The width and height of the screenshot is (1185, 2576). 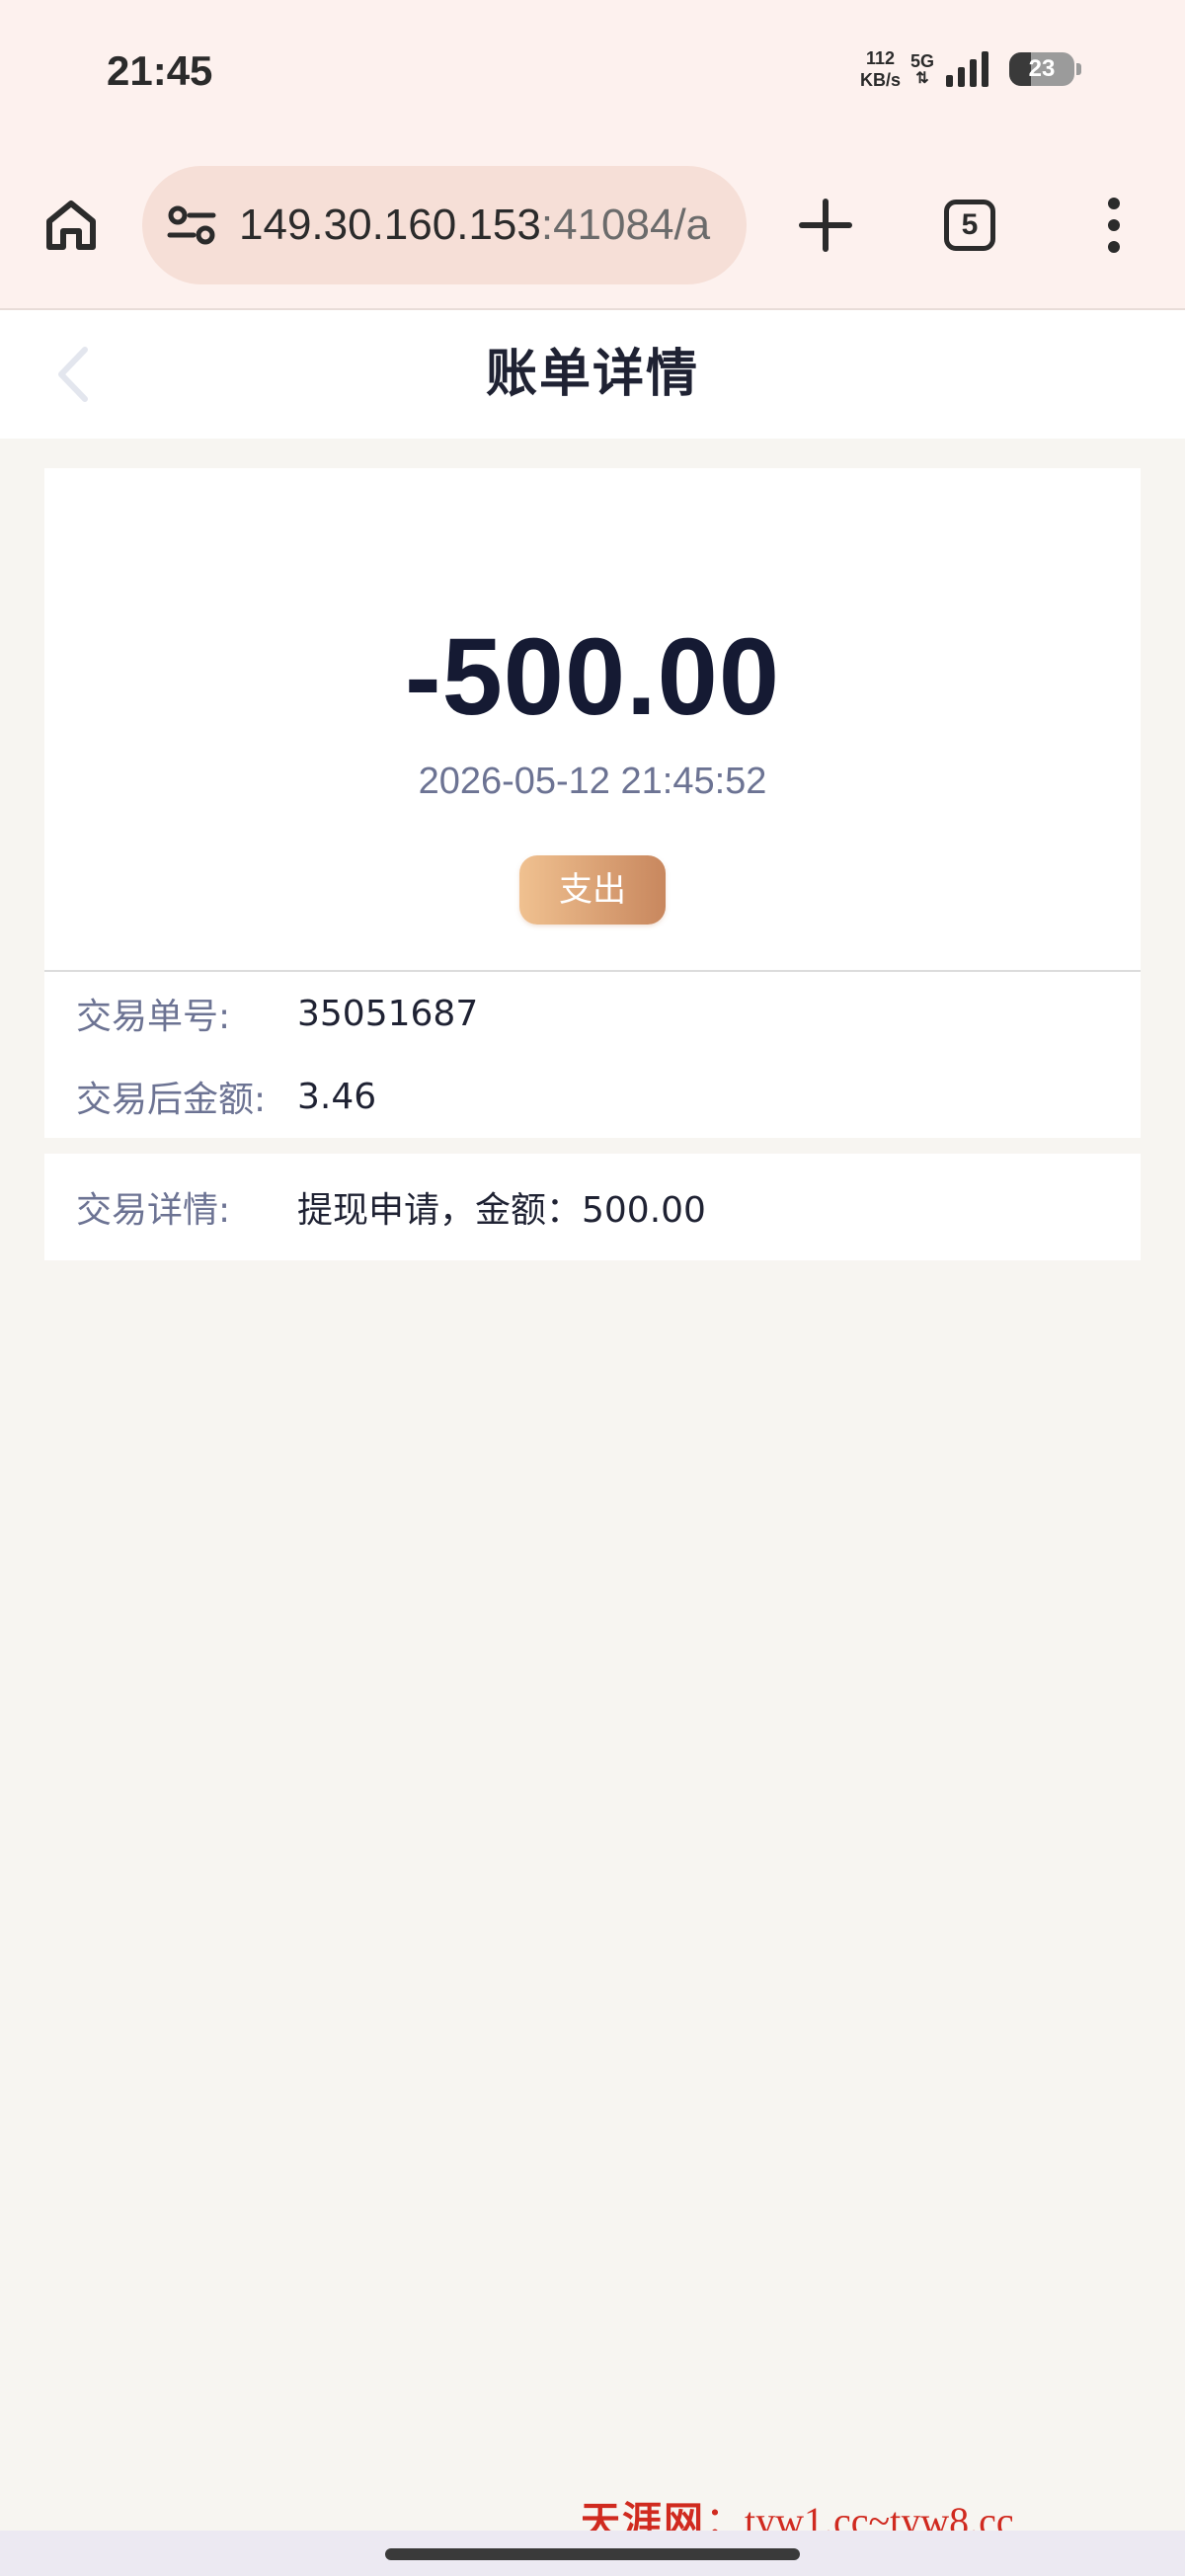 I want to click on tab-count: 5, so click(x=970, y=224).